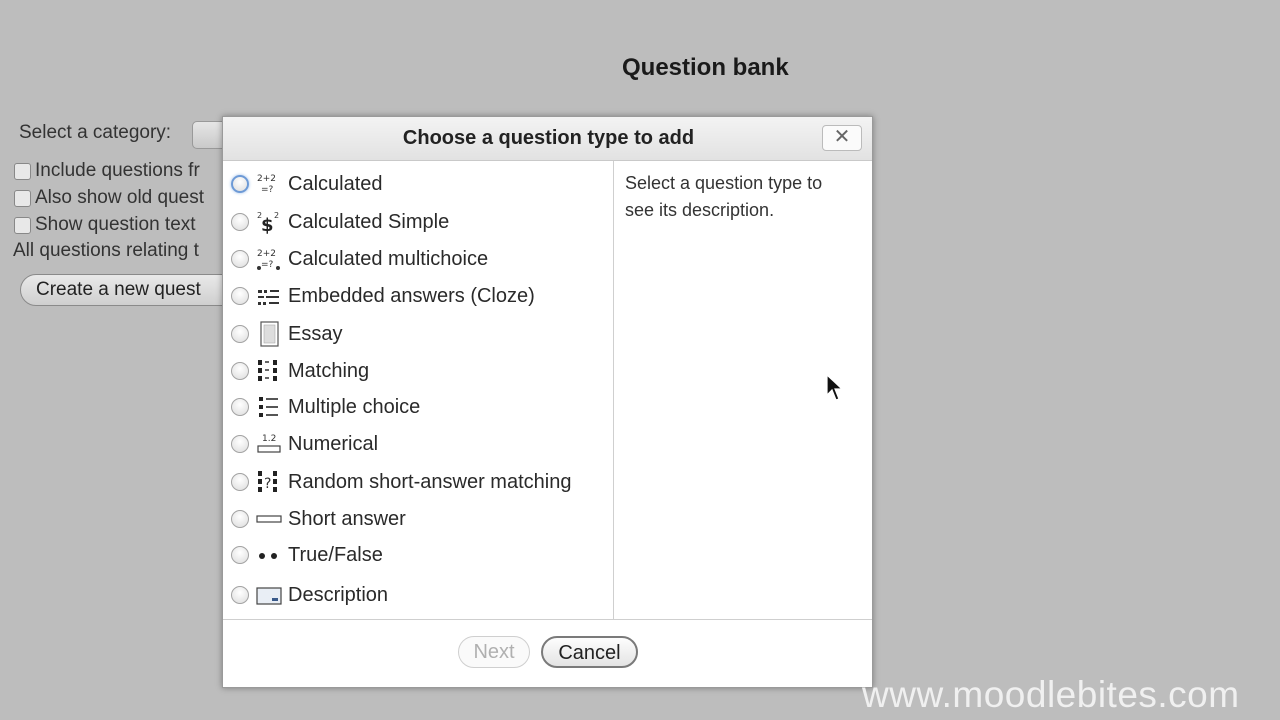 This screenshot has width=1280, height=720. I want to click on description-icon, so click(269, 596).